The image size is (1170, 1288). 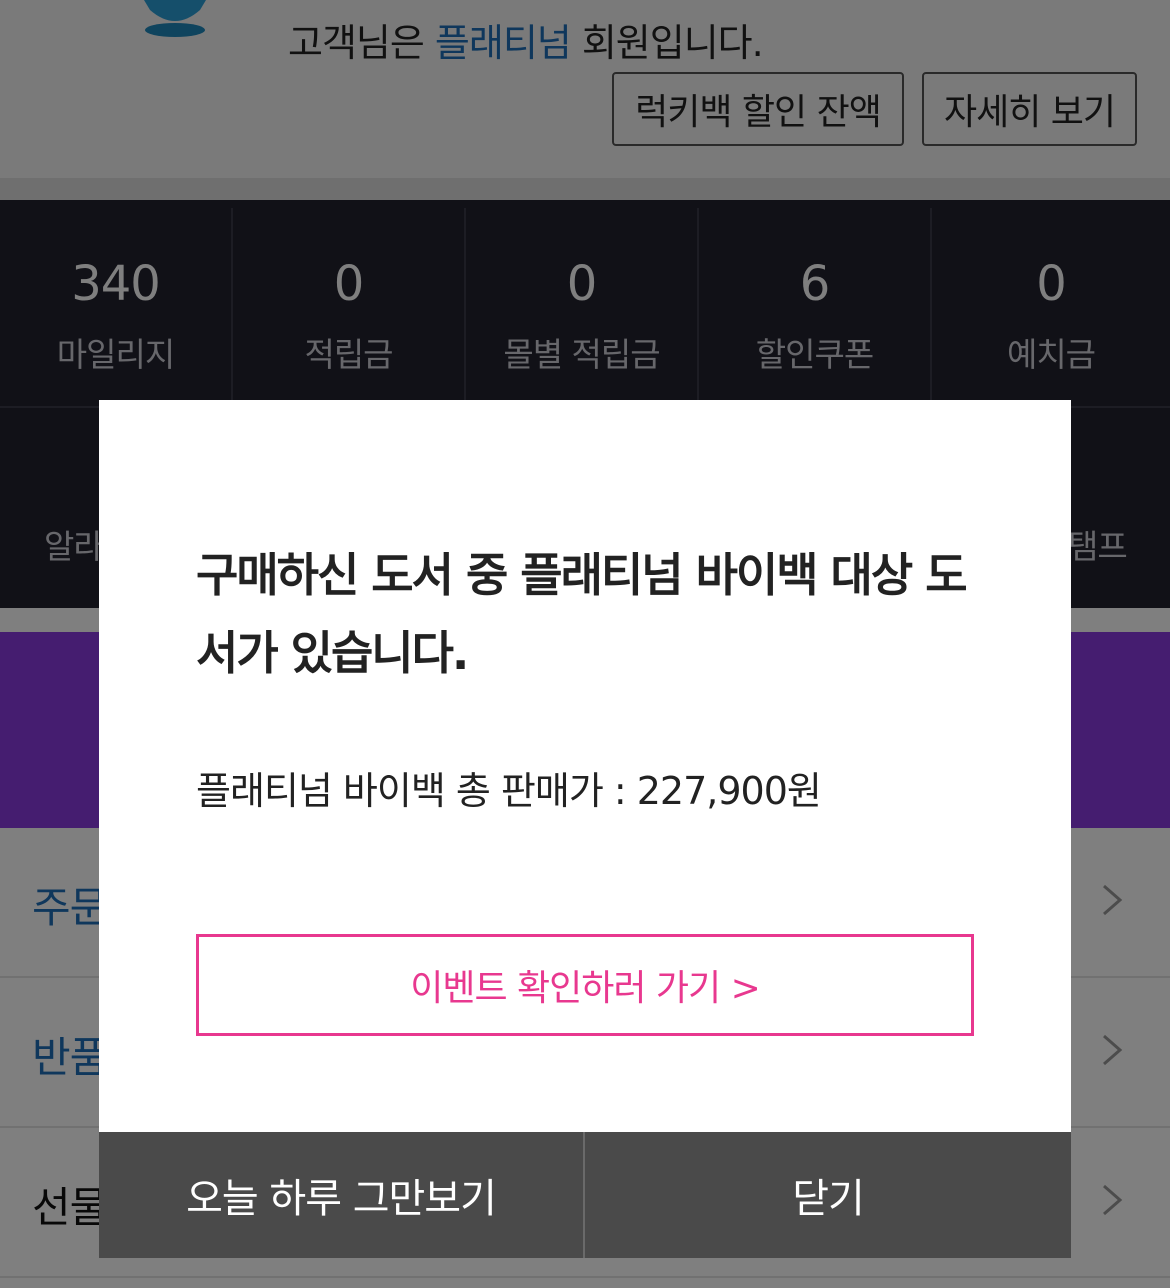 What do you see at coordinates (509, 791) in the screenshot?
I see `buyback-total-price: 플래티넘 바이백 총 판매가 : 227,900원` at bounding box center [509, 791].